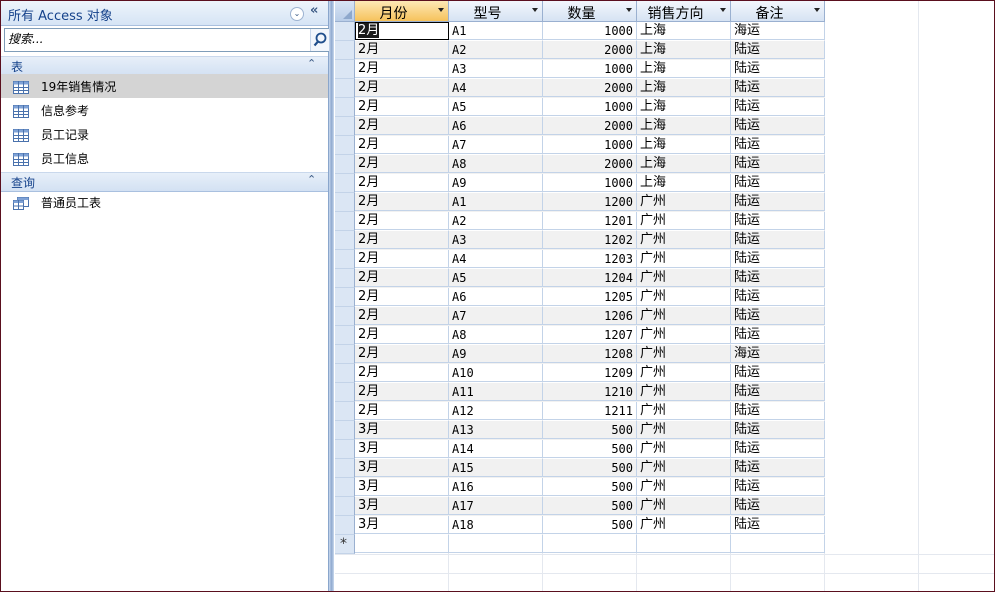 This screenshot has width=995, height=592. Describe the element at coordinates (590, 11) in the screenshot. I see `column-header-quantity: 数量` at that location.